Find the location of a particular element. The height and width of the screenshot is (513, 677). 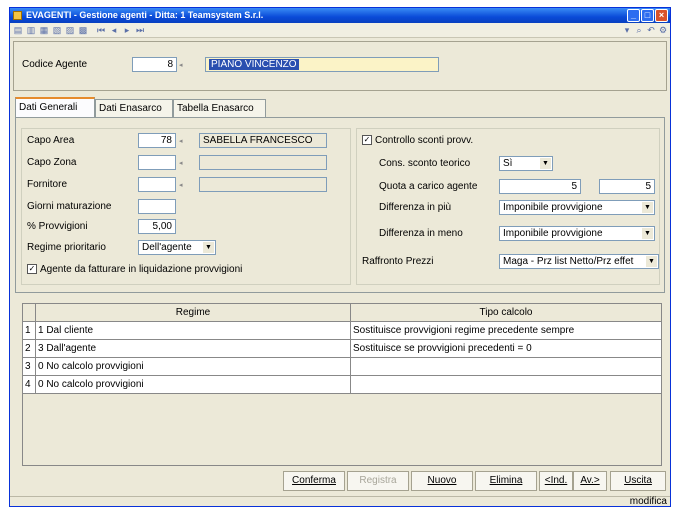

undo-icon: ↶ is located at coordinates (651, 30).